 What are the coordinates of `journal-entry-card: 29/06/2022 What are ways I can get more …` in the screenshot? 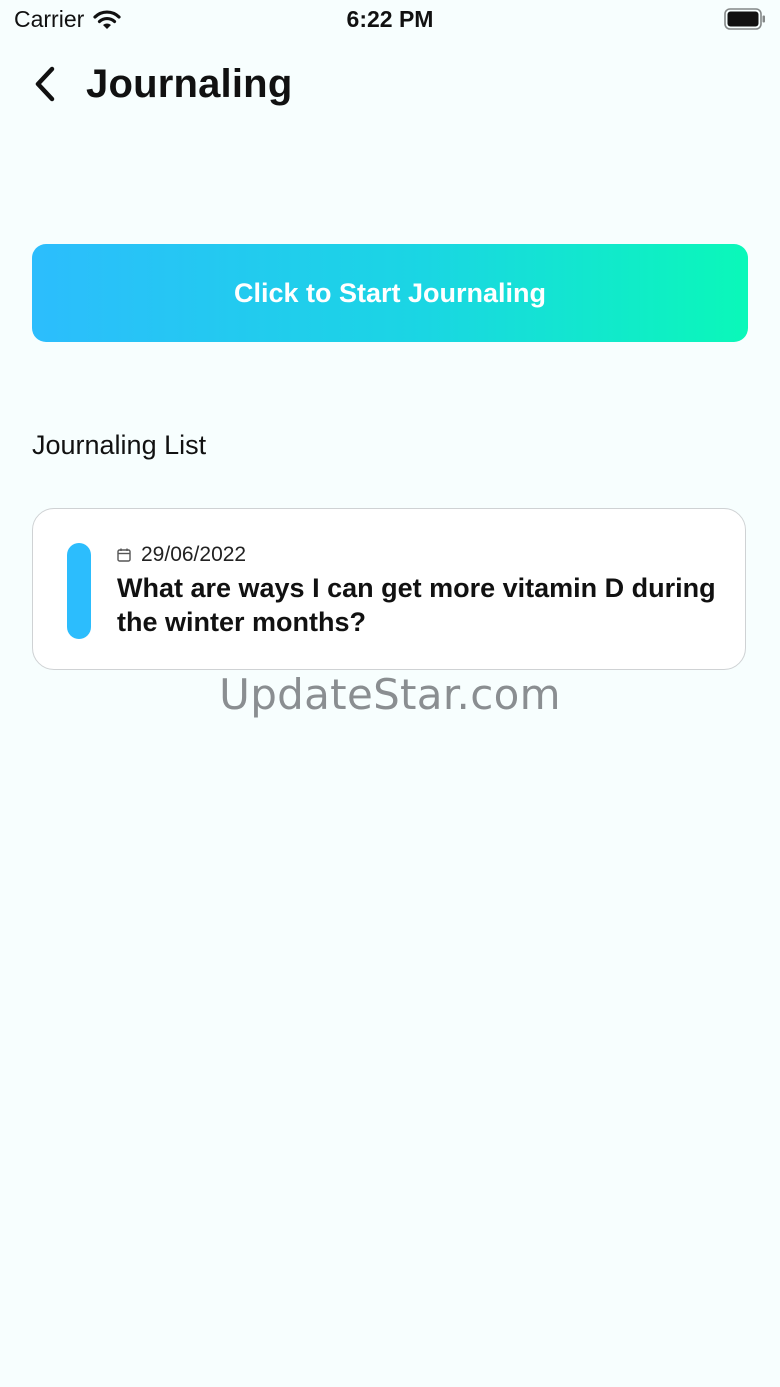 It's located at (389, 589).